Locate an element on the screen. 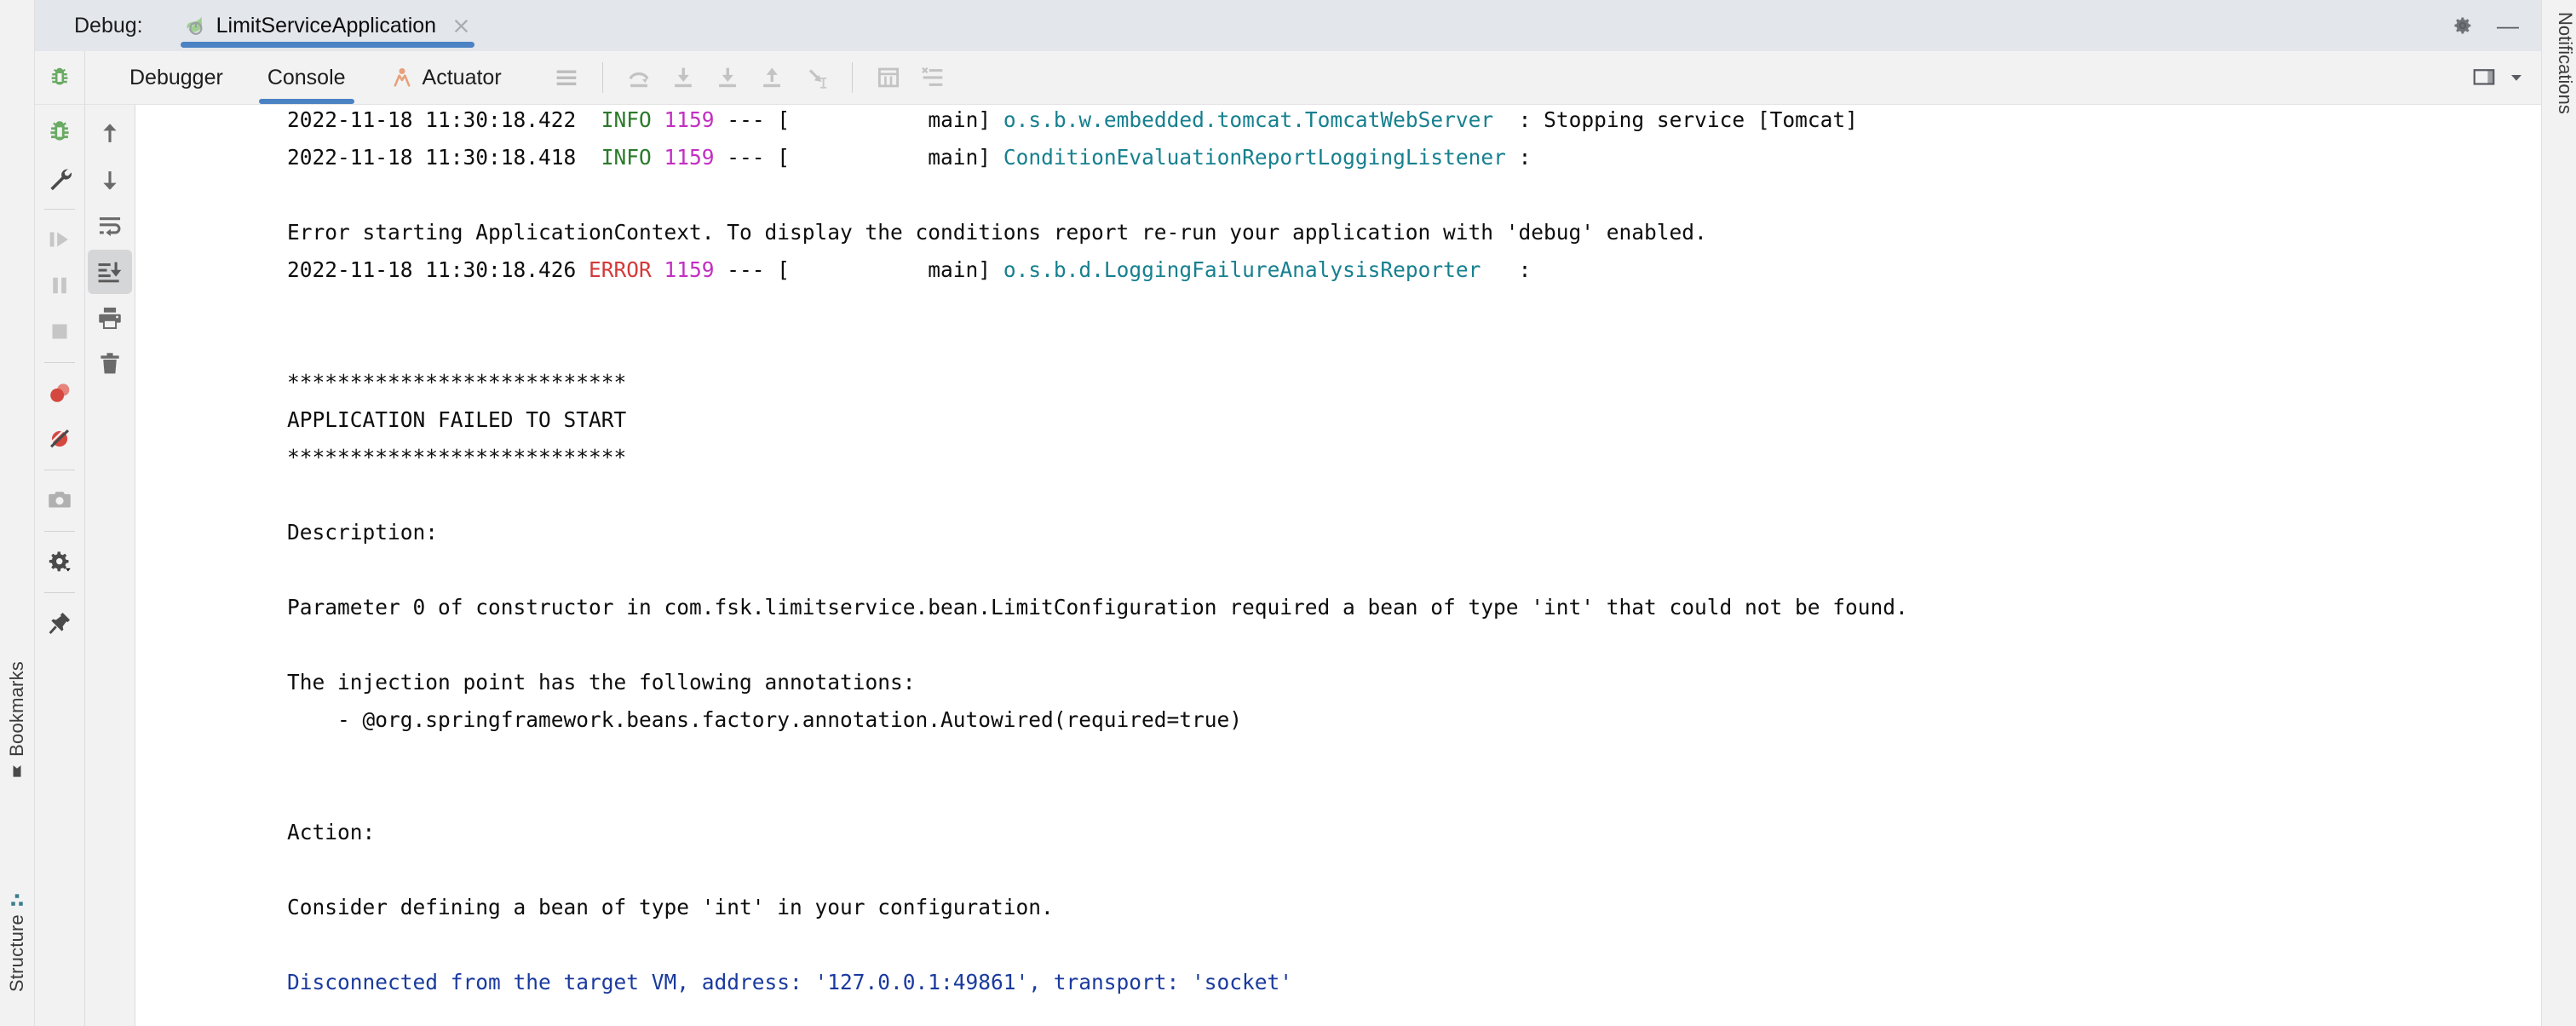  tool-window-tabs: Debugger Console Actuator is located at coordinates (302, 77).